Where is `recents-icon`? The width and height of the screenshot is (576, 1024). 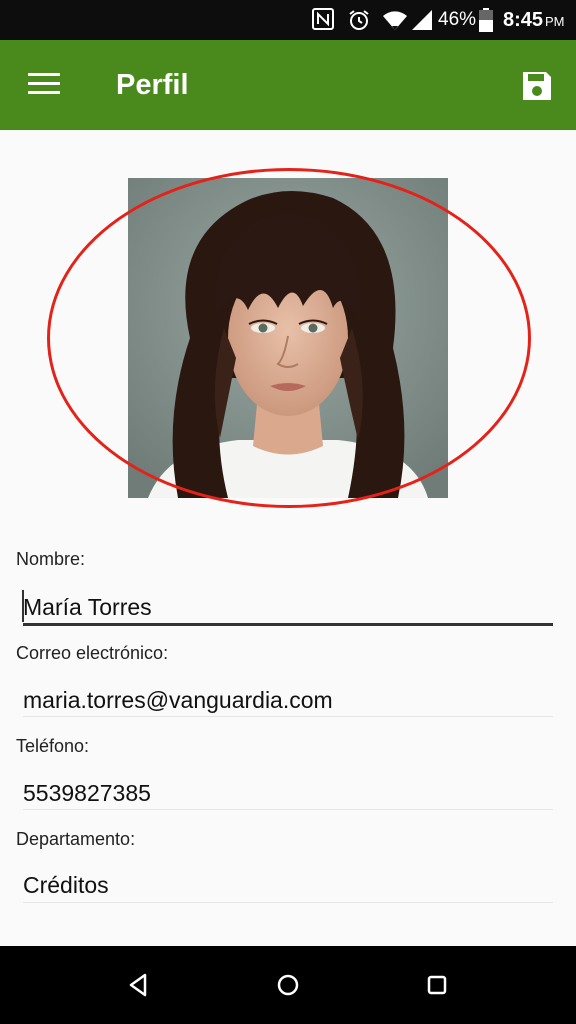 recents-icon is located at coordinates (437, 985).